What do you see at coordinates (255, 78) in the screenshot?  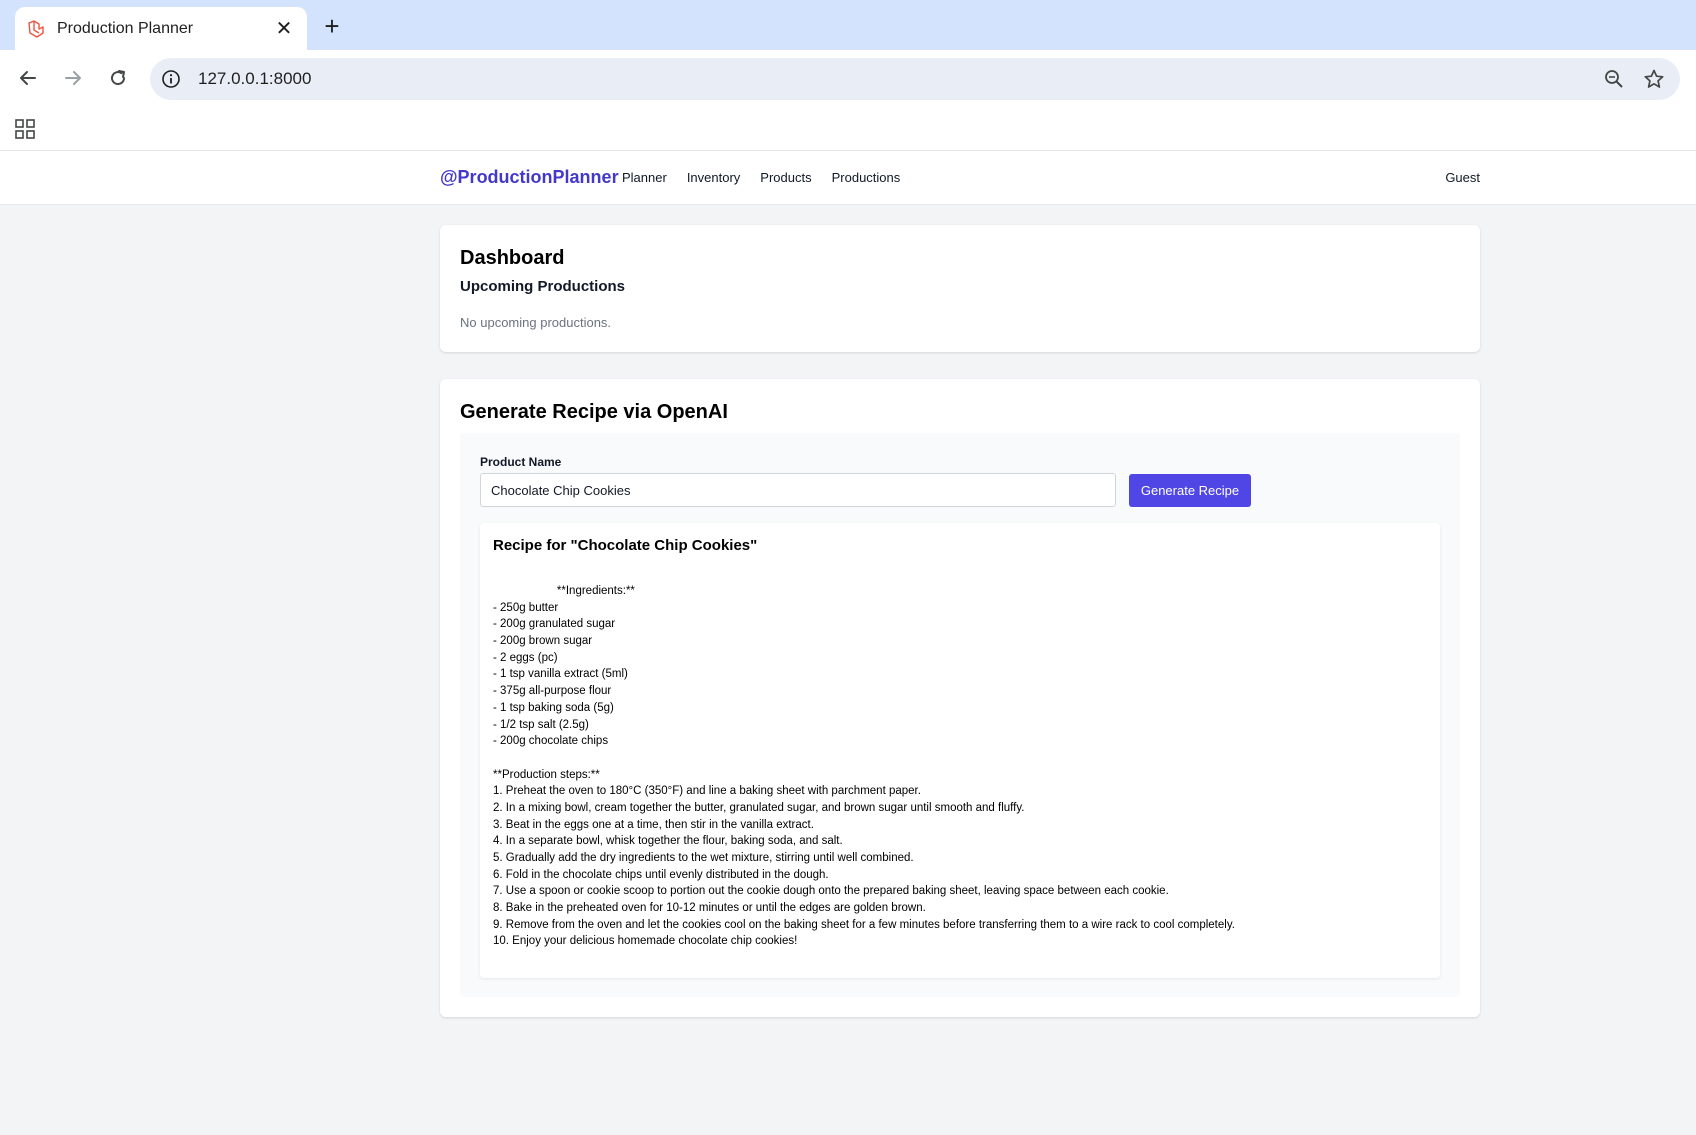 I see `address-url: 127.0.0.1:8000` at bounding box center [255, 78].